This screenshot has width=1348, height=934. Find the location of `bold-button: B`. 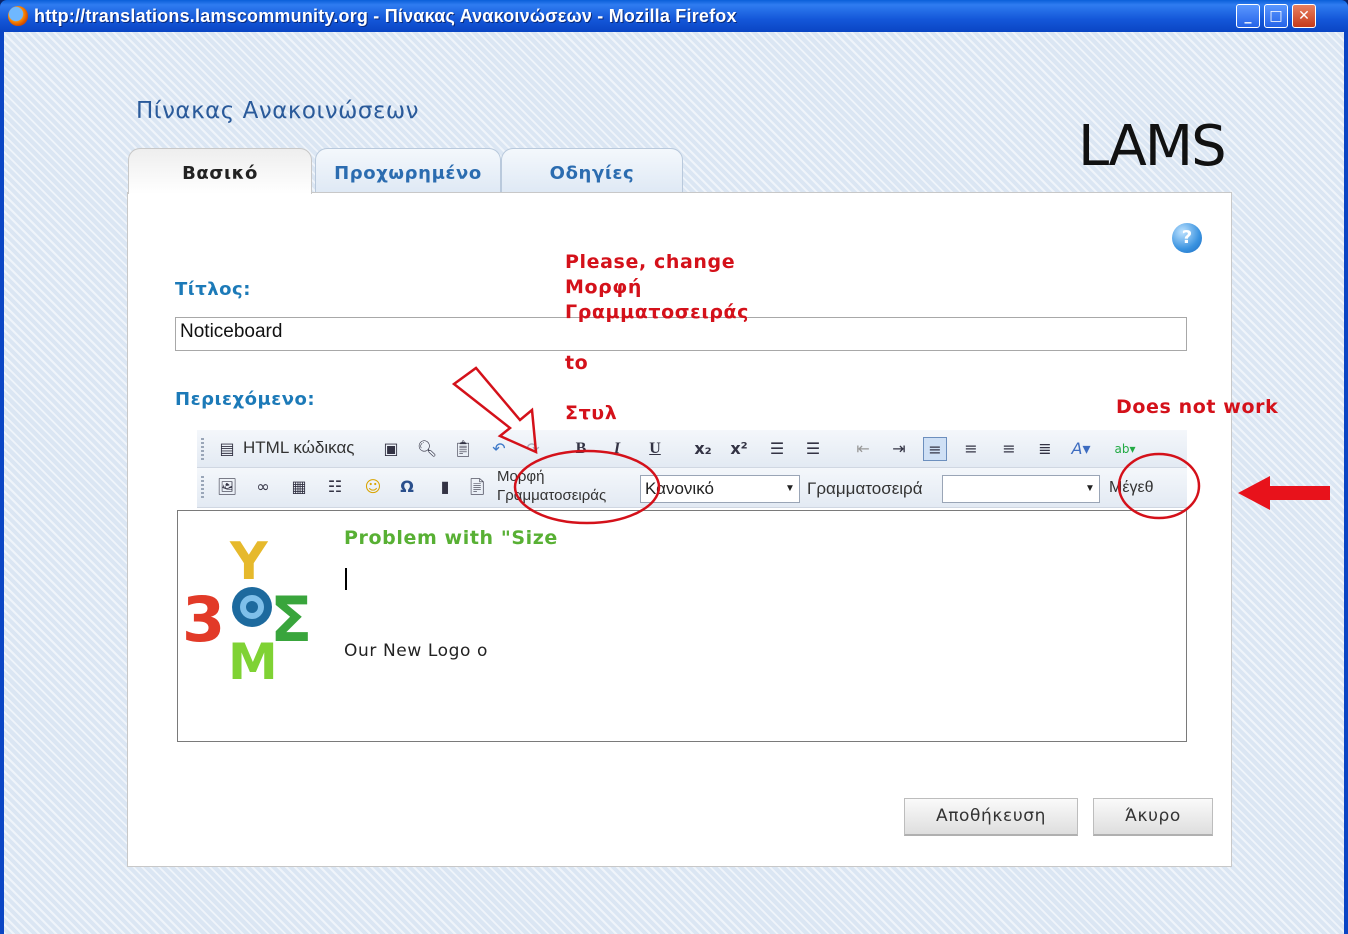

bold-button: B is located at coordinates (581, 449).